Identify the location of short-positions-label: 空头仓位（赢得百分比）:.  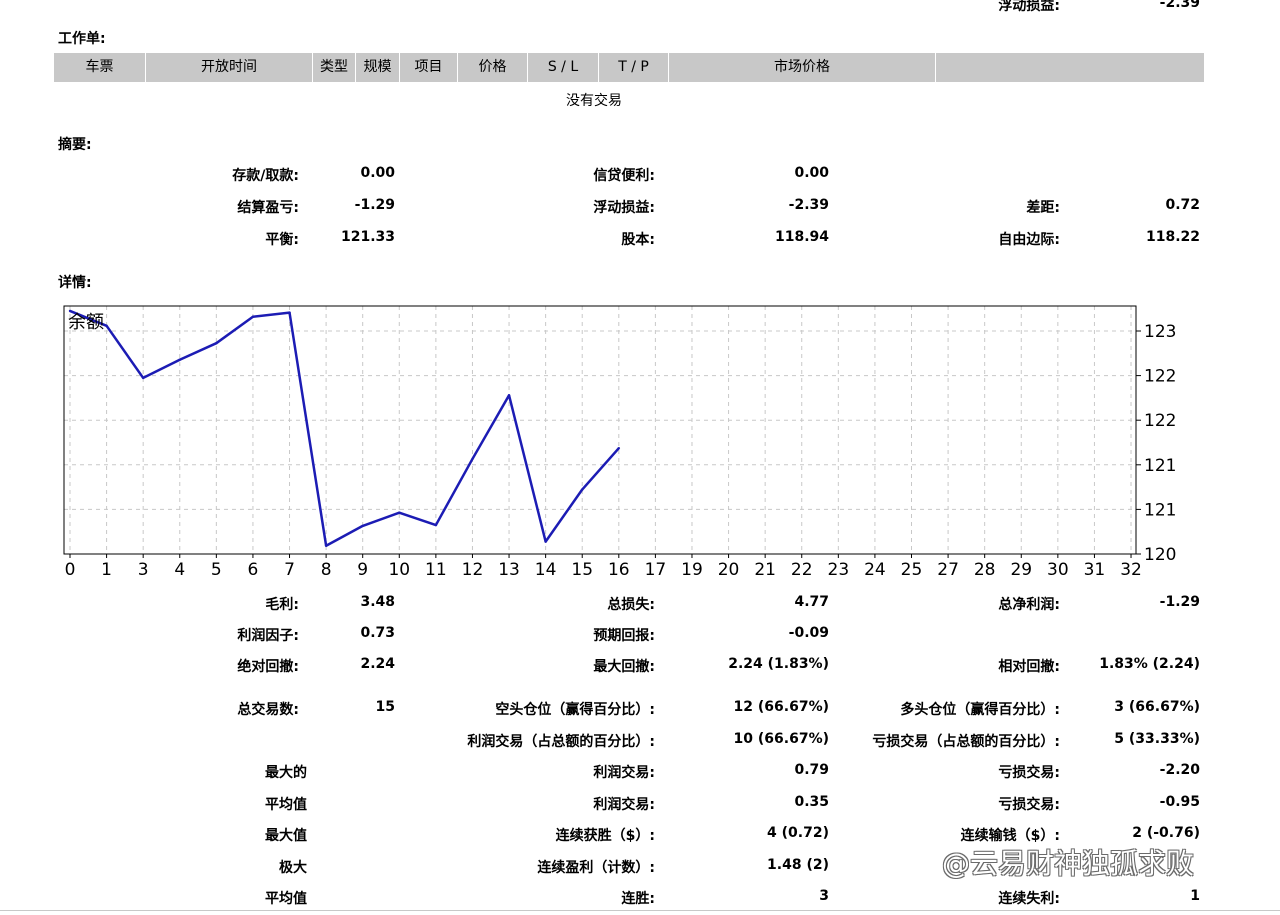
(575, 710).